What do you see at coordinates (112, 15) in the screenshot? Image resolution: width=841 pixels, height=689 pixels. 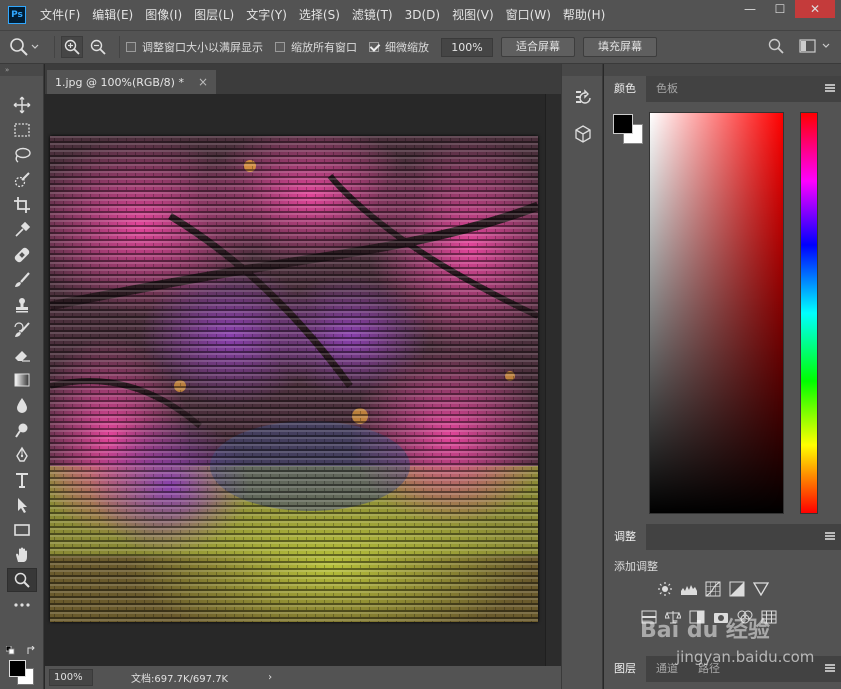 I see `menu-edit: 编辑(E)` at bounding box center [112, 15].